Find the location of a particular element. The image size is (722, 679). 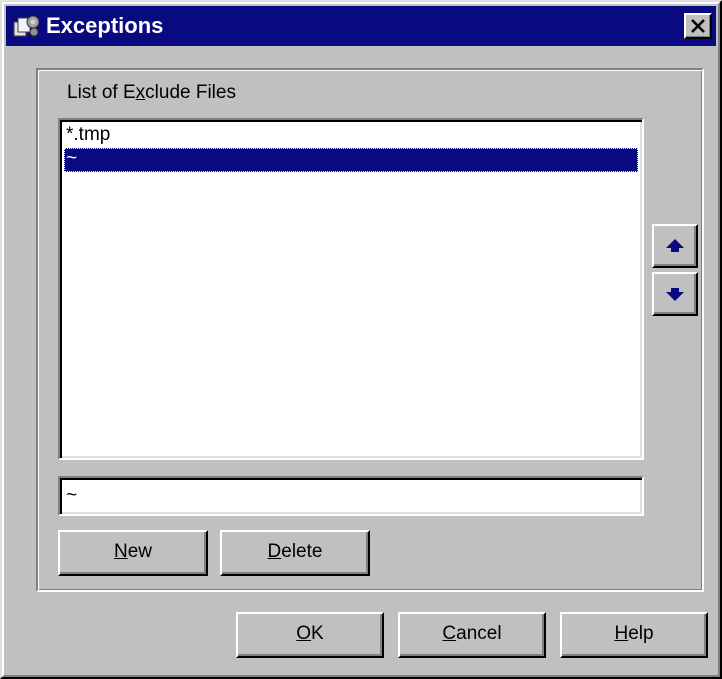

ok-button-mnemonic: O is located at coordinates (304, 633).